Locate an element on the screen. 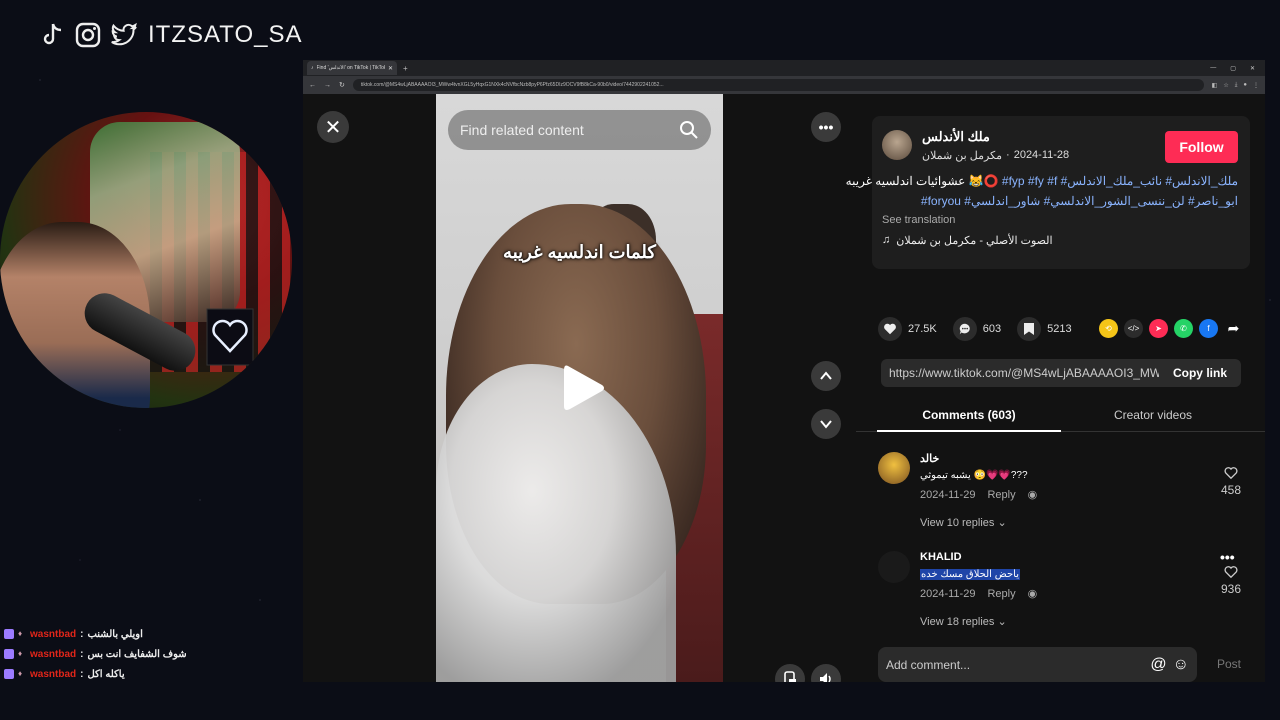 The width and height of the screenshot is (1280, 720). panel-tabs: Comments (603) Creator videos is located at coordinates (1060, 415).